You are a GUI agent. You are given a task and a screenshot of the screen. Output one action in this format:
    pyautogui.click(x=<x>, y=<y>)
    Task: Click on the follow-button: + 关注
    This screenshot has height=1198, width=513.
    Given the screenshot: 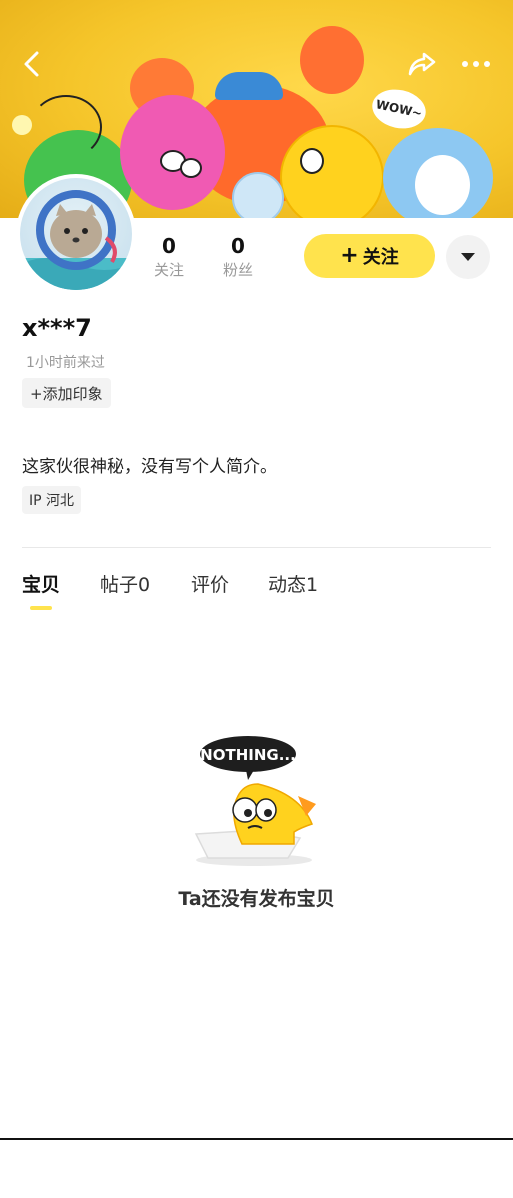 What is the action you would take?
    pyautogui.click(x=369, y=256)
    